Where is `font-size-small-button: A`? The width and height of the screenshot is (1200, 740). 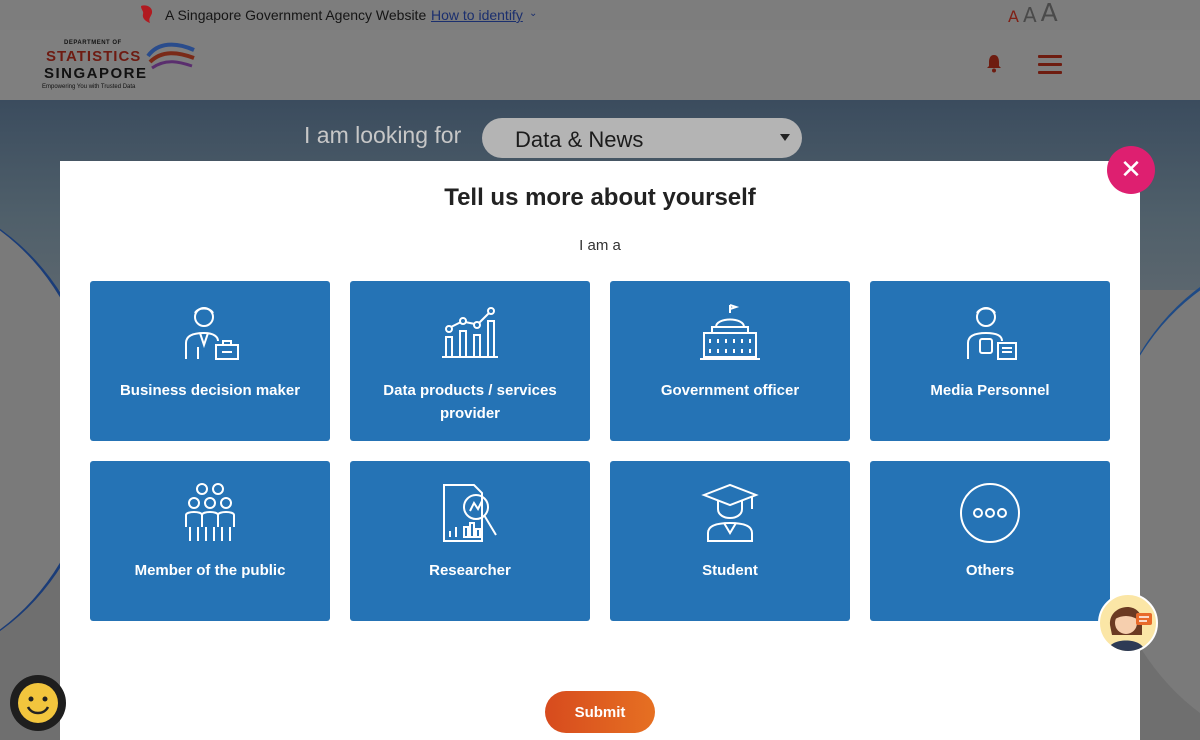
font-size-small-button: A is located at coordinates (1013, 17).